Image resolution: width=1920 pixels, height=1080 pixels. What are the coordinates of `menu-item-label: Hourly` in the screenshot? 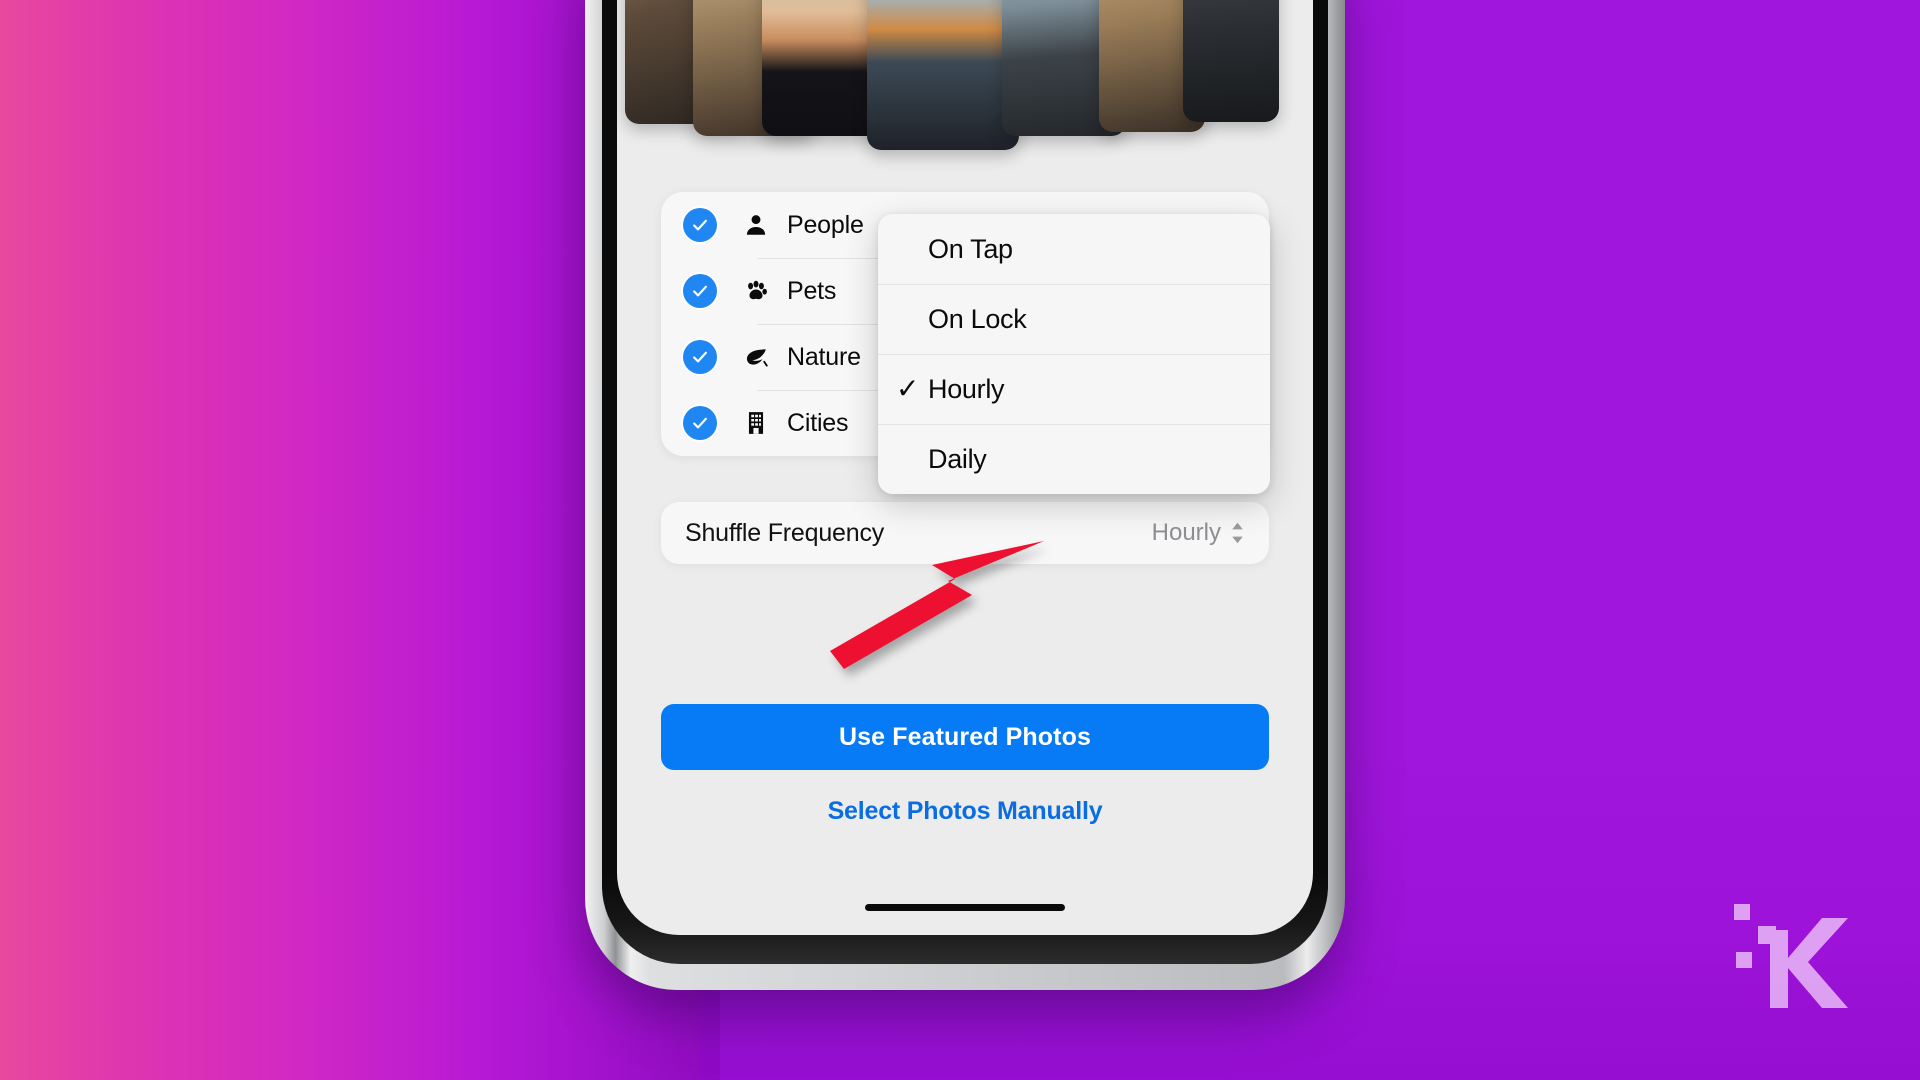 It's located at (966, 388).